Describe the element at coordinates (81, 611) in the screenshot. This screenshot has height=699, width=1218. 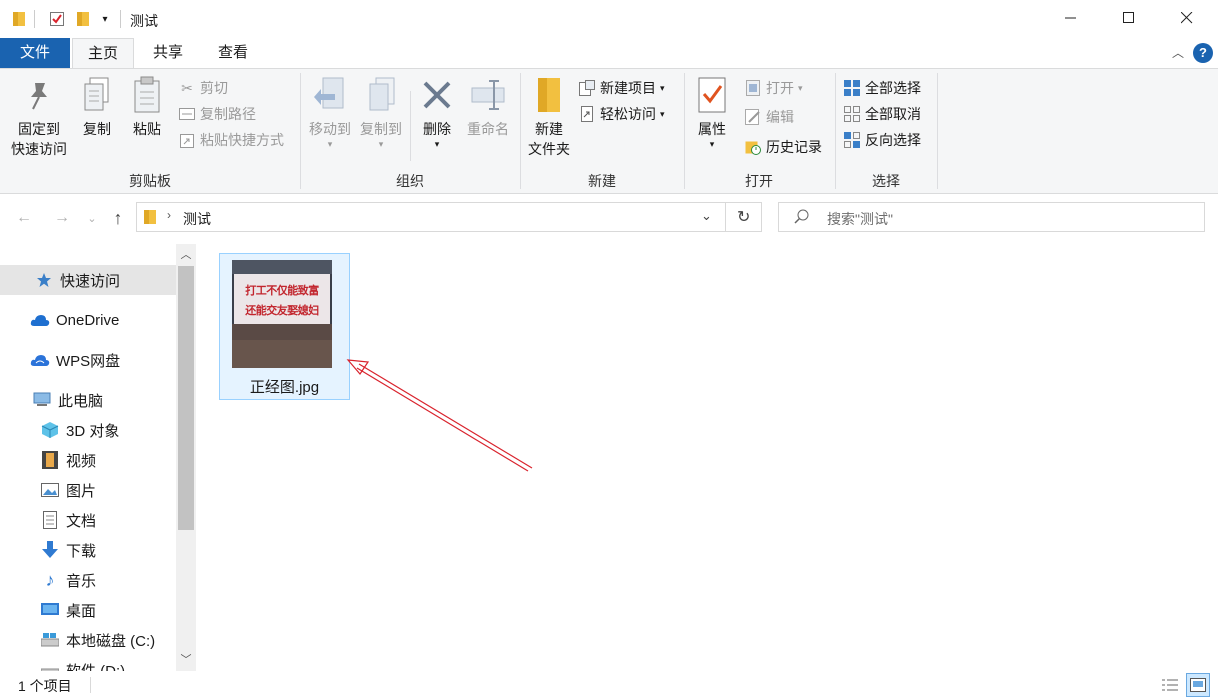
I see `sidebar-item-label: 桌面` at that location.